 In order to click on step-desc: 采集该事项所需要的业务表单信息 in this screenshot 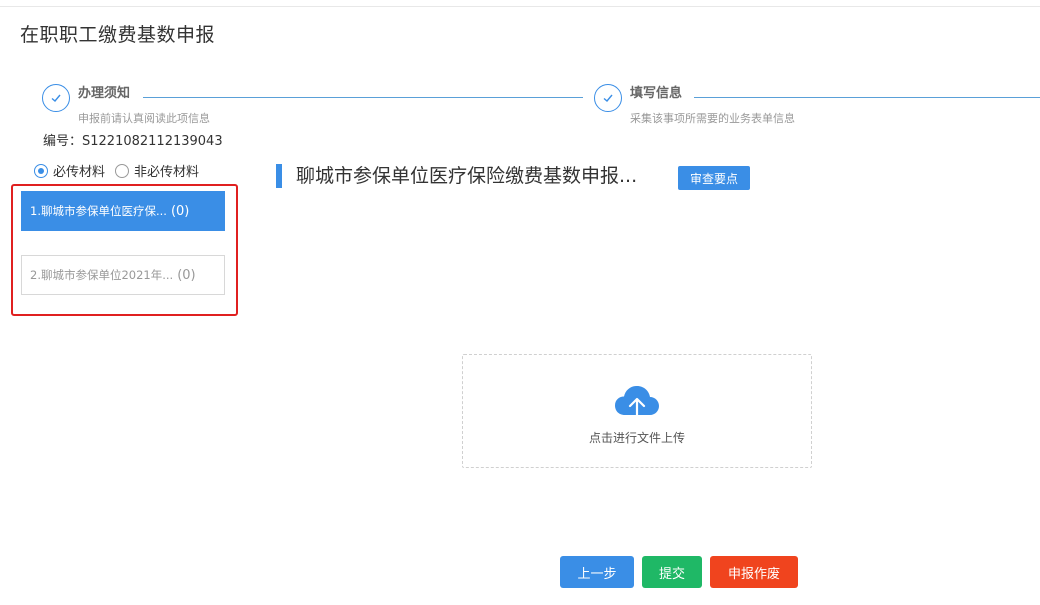, I will do `click(712, 118)`.